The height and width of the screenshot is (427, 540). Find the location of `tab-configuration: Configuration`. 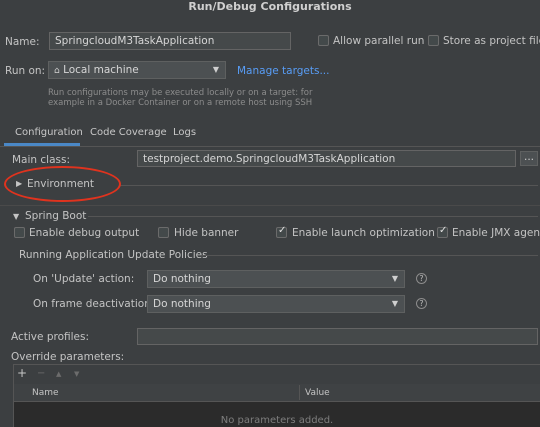

tab-configuration: Configuration is located at coordinates (49, 132).